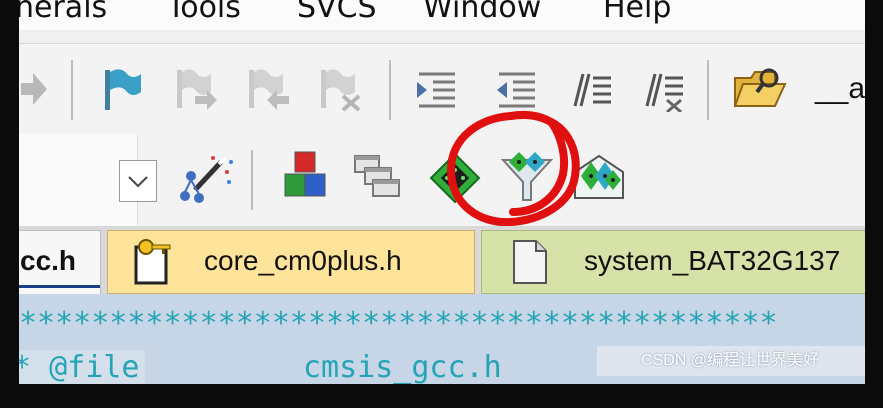 The height and width of the screenshot is (408, 883). I want to click on menu-bar: nerals Tools SVCS Window Help, so click(442, 15).